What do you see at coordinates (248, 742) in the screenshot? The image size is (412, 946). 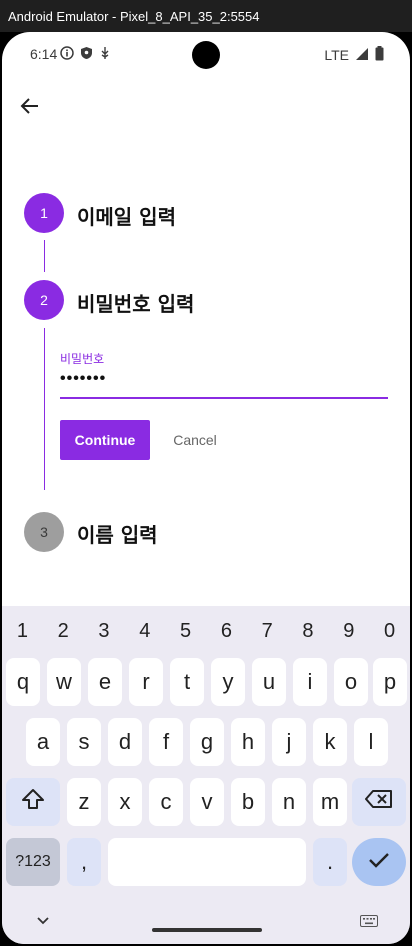 I see `key-h: h` at bounding box center [248, 742].